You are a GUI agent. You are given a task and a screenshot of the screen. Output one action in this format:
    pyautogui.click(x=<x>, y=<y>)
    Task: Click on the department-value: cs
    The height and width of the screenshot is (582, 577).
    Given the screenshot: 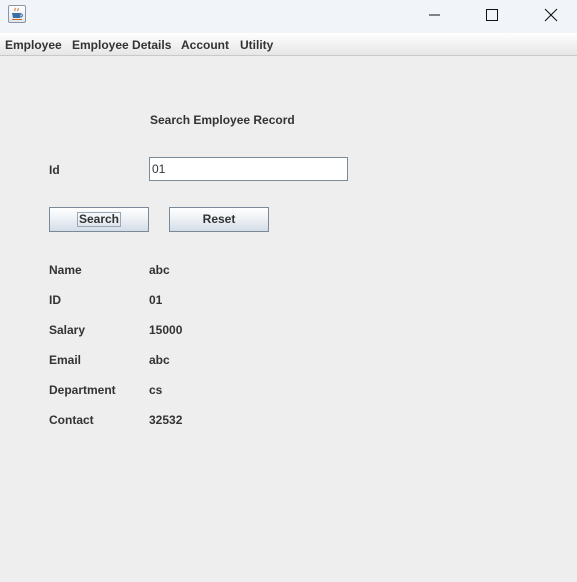 What is the action you would take?
    pyautogui.click(x=156, y=390)
    